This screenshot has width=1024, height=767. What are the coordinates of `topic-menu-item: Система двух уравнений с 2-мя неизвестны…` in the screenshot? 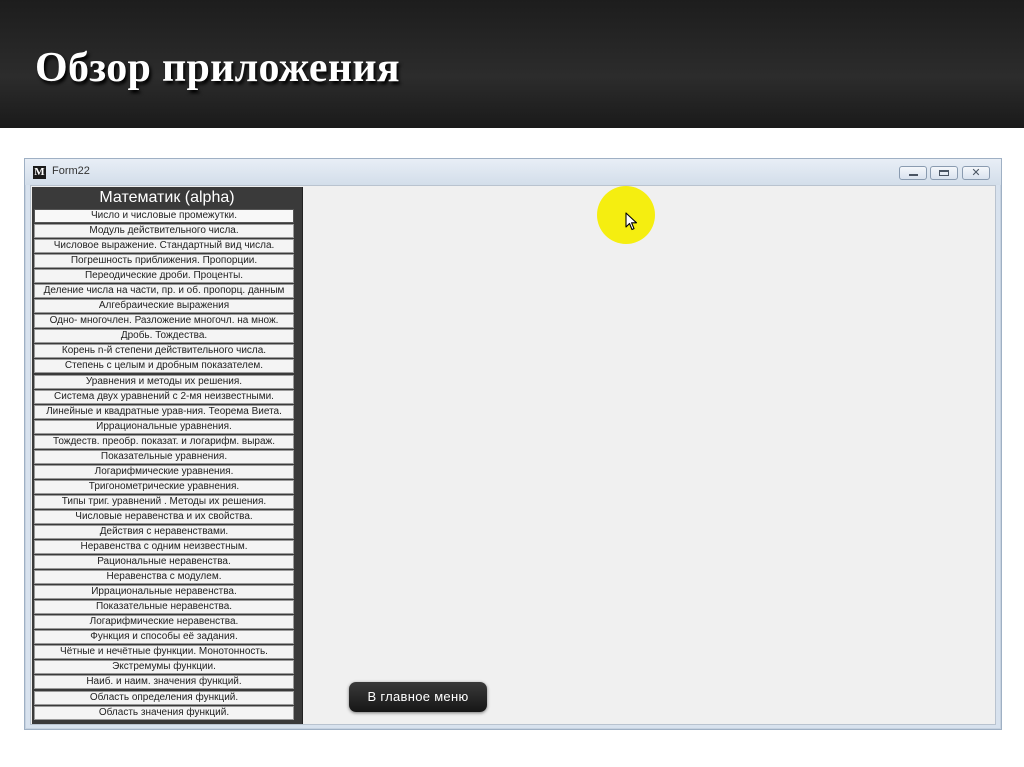 It's located at (164, 396).